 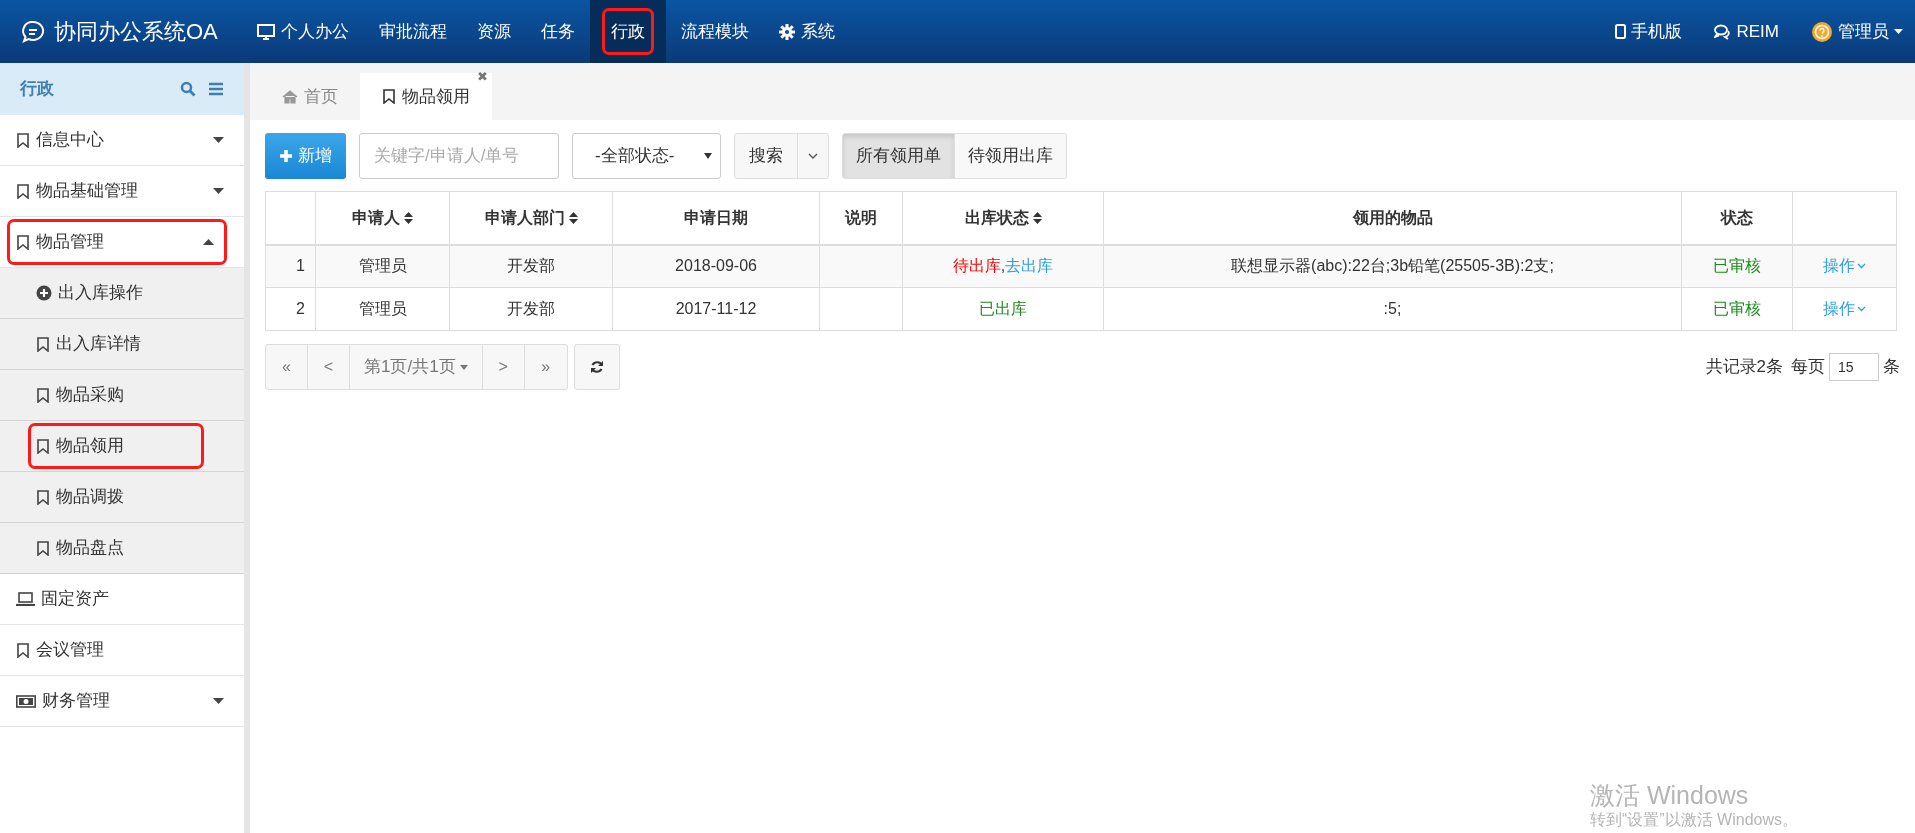 What do you see at coordinates (1744, 367) in the screenshot?
I see `record-count: 共记录2条` at bounding box center [1744, 367].